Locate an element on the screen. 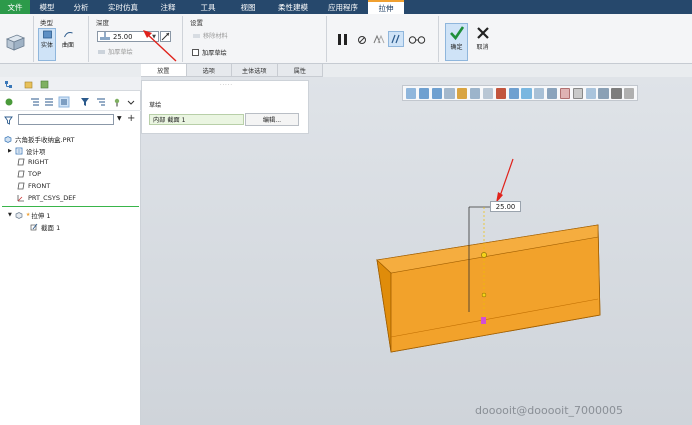 The image size is (692, 425). coordinate-system-icon is located at coordinates (20, 198).